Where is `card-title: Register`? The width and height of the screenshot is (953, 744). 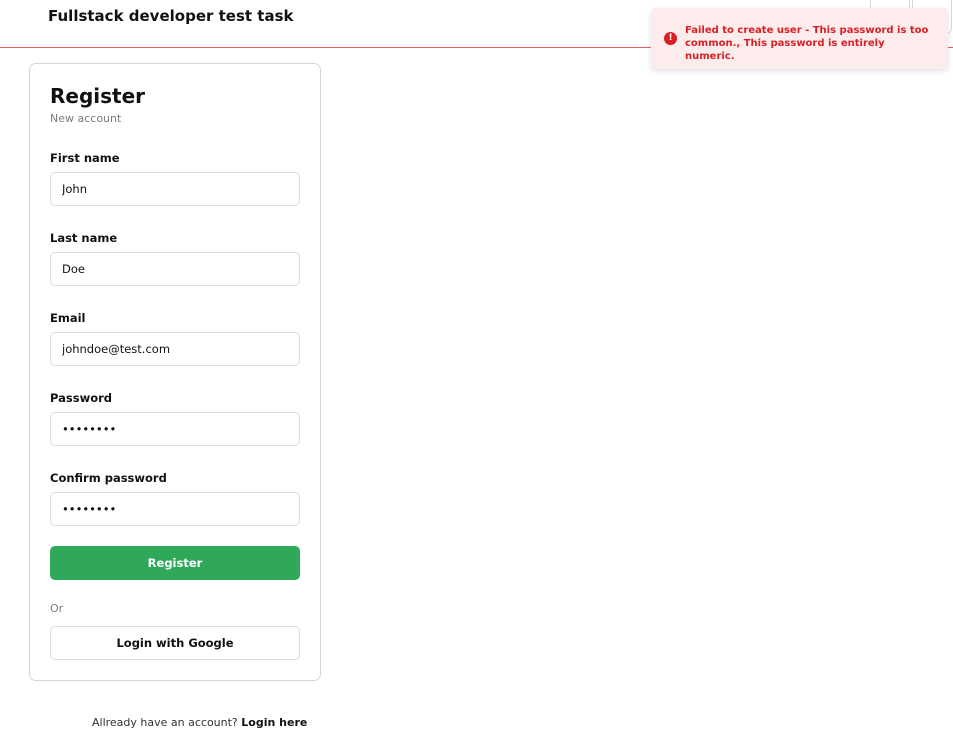
card-title: Register is located at coordinates (98, 96).